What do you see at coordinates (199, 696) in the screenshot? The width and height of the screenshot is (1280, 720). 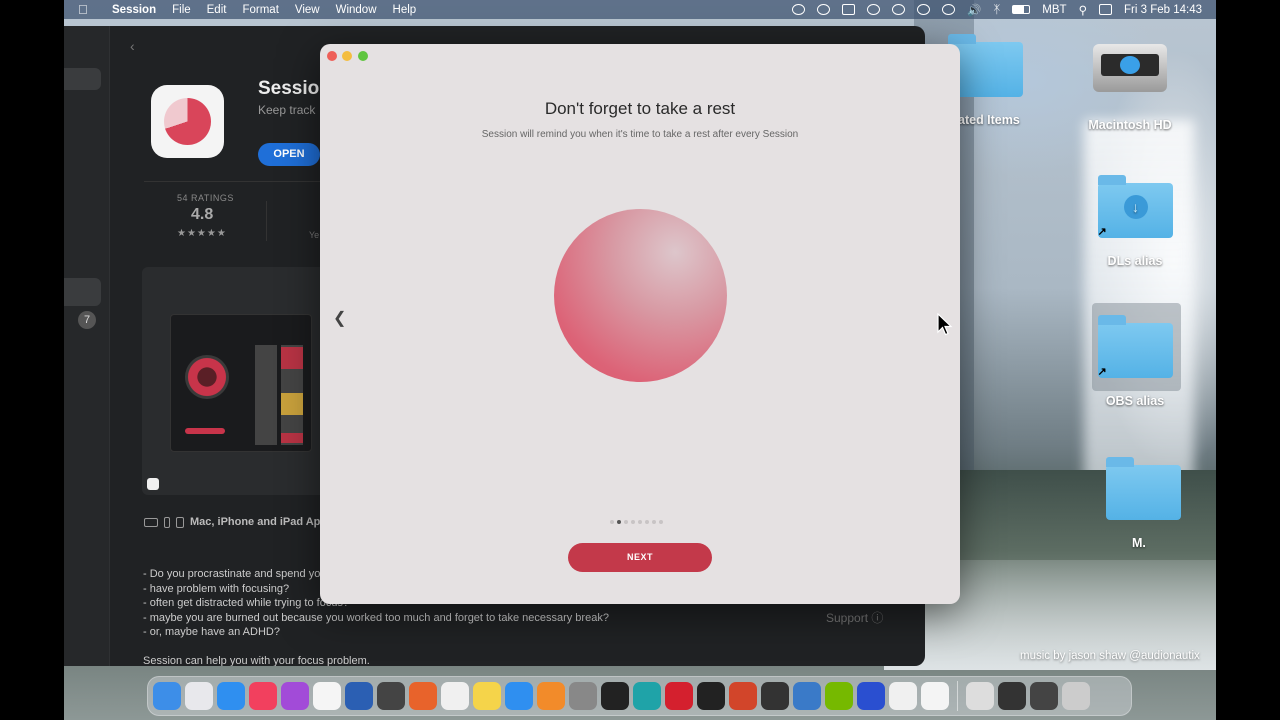 I see `launchpad-icon` at bounding box center [199, 696].